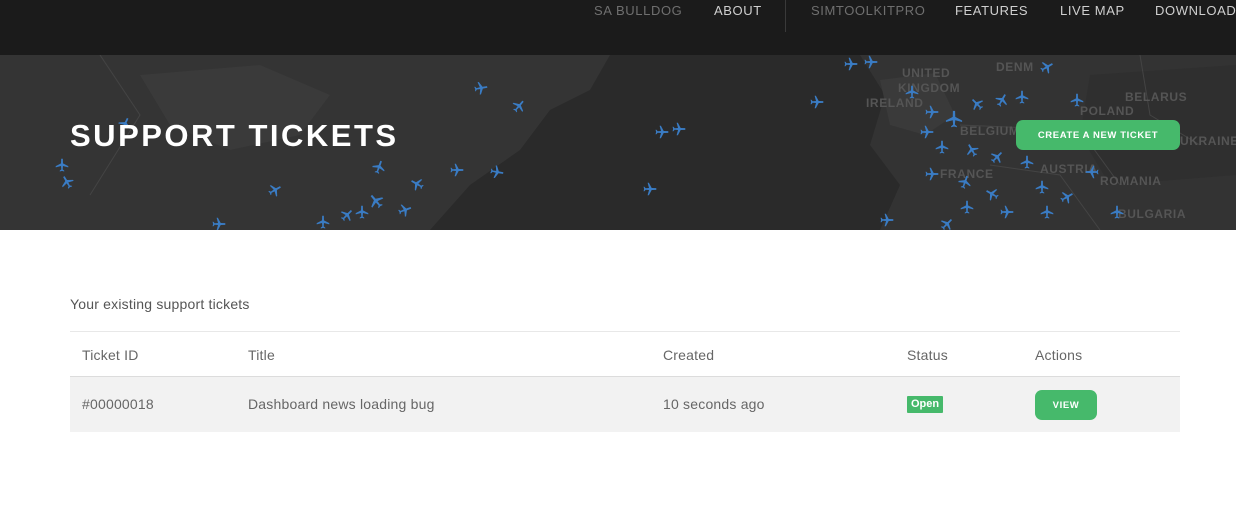  Describe the element at coordinates (926, 73) in the screenshot. I see `map-label-united: UNITED` at that location.